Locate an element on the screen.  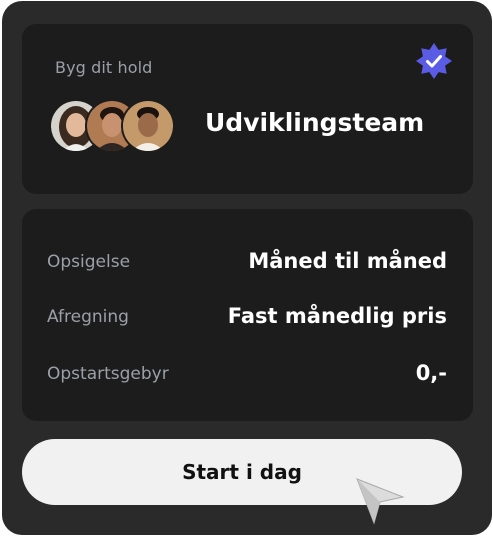
detail-value-setup-fee: 0,- is located at coordinates (431, 373).